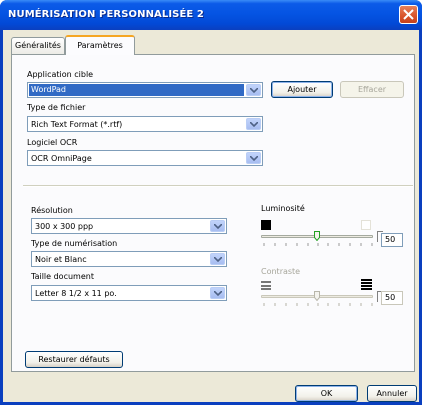 Image resolution: width=422 pixels, height=405 pixels. I want to click on ocr-label: Logiciel OCR, so click(52, 142).